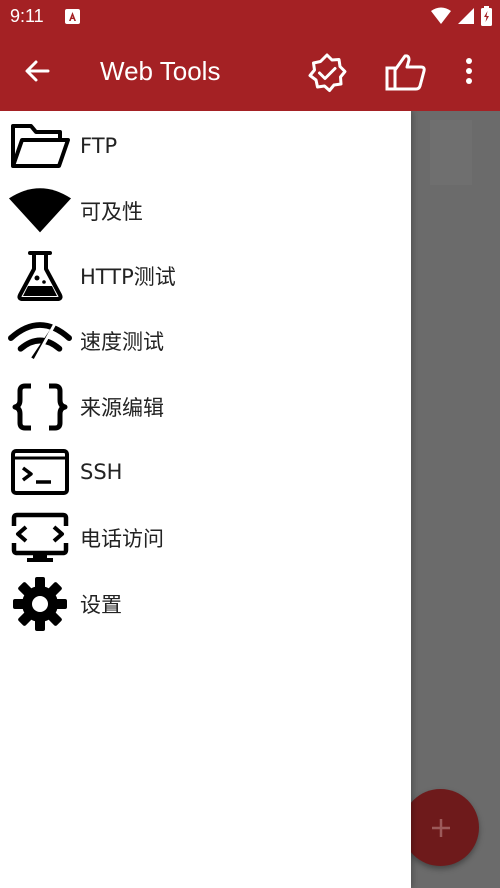  I want to click on cell-signal-icon, so click(466, 18).